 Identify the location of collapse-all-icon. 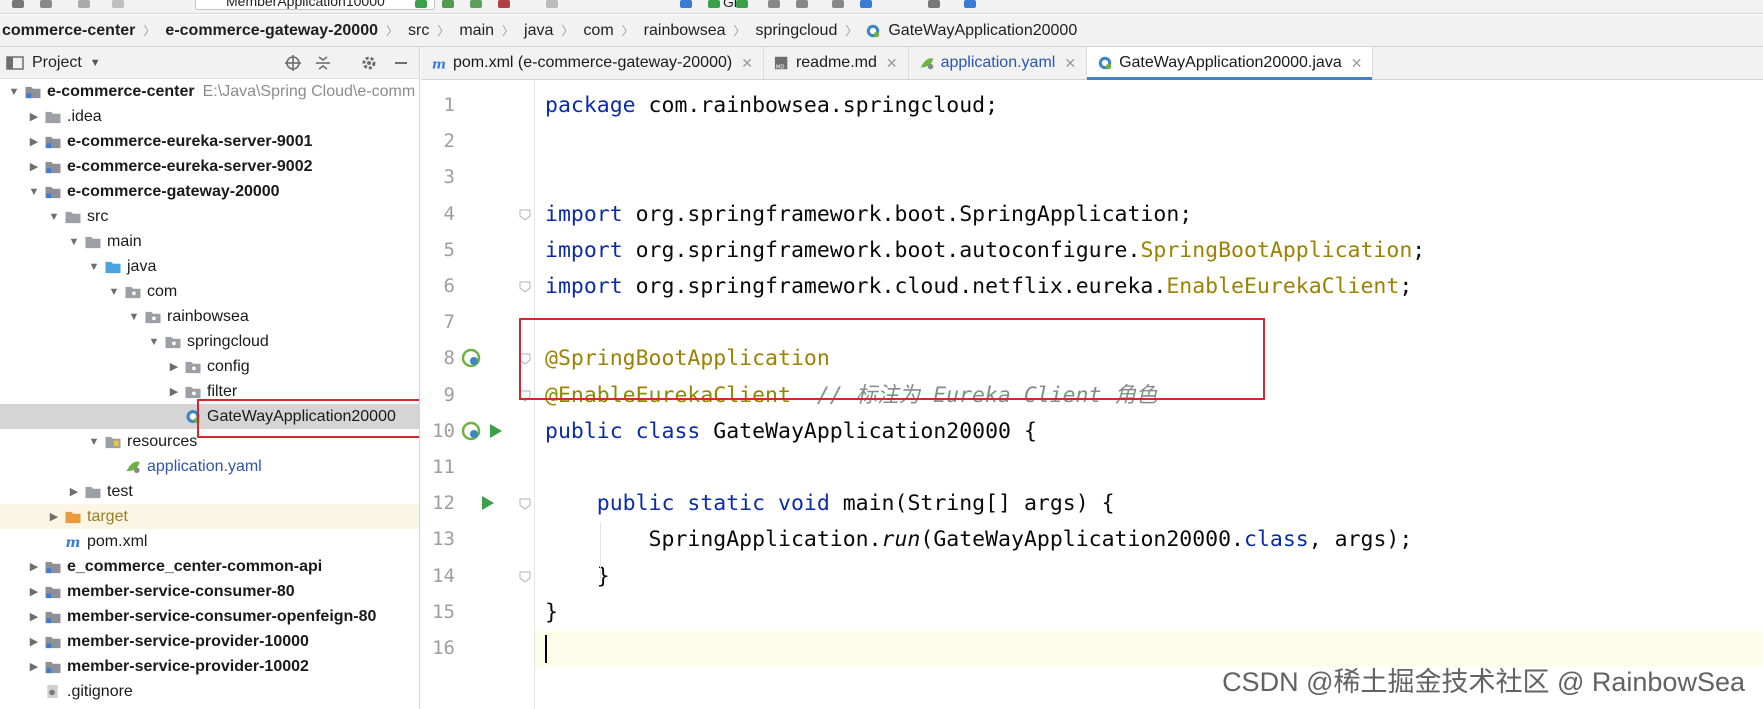
(323, 63).